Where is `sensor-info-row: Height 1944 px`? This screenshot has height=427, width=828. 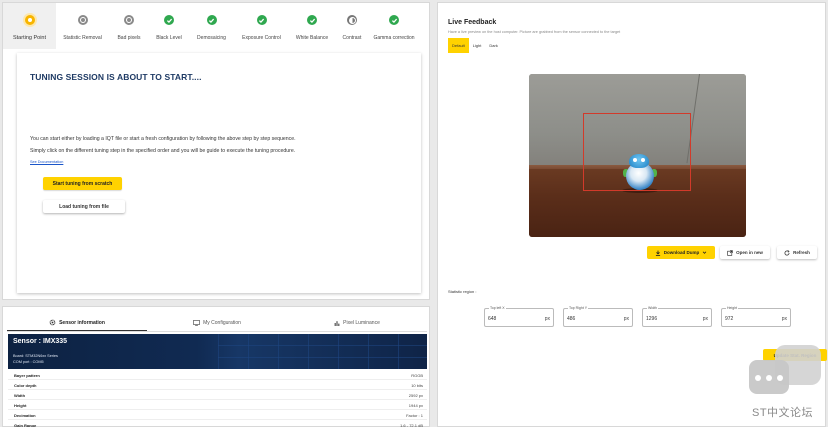 sensor-info-row: Height 1944 px is located at coordinates (217, 405).